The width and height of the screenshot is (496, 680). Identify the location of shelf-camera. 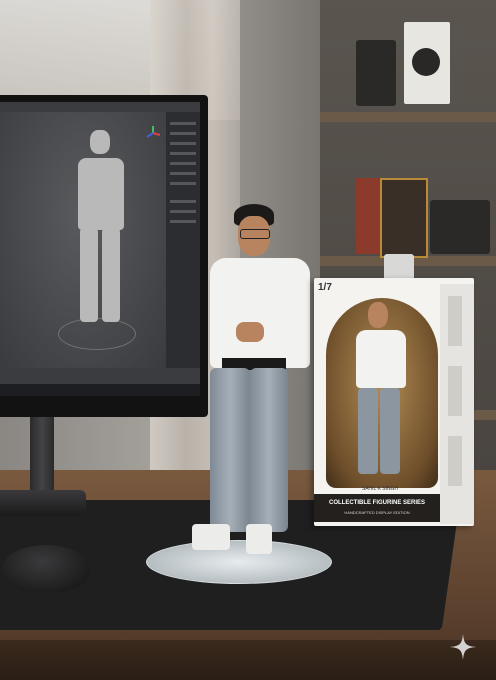
(460, 227).